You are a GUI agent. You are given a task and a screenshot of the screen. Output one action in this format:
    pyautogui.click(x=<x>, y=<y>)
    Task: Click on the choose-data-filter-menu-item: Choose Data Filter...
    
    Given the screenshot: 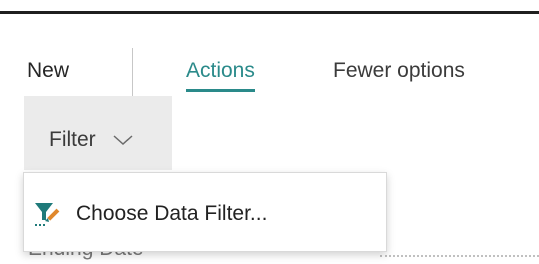 What is the action you would take?
    pyautogui.click(x=205, y=212)
    